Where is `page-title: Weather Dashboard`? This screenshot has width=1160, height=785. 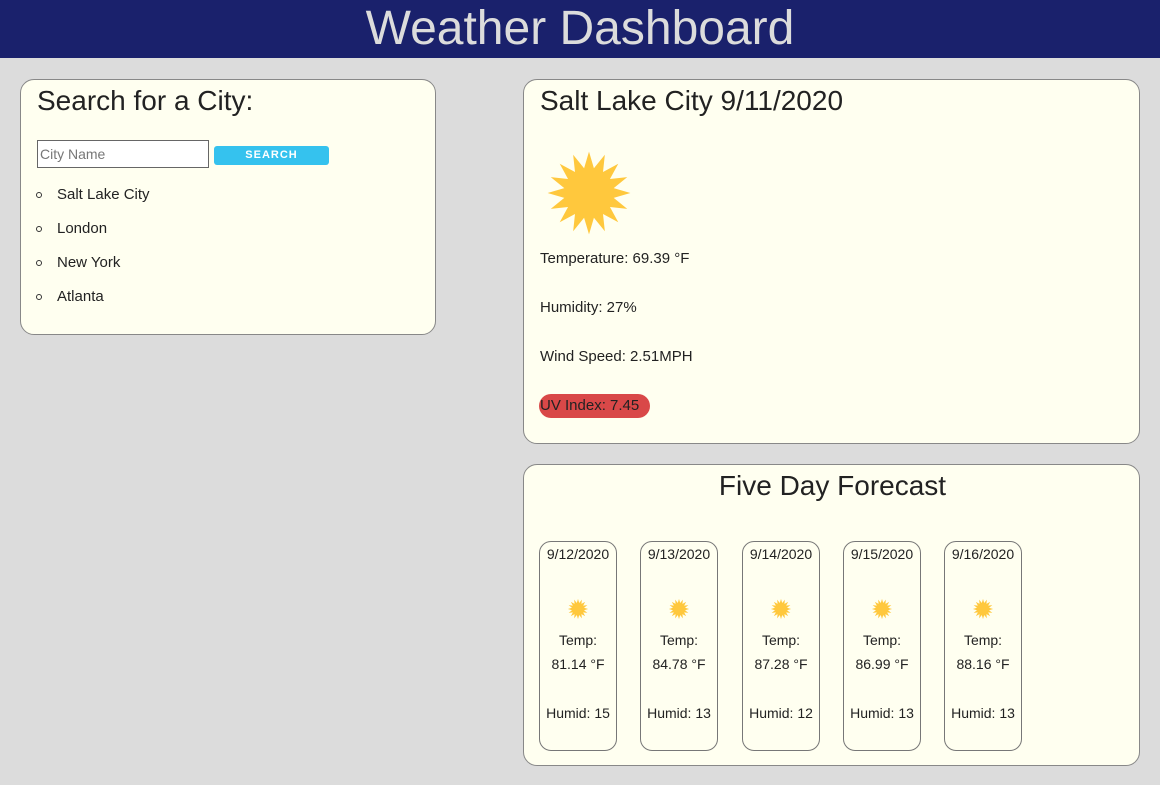 page-title: Weather Dashboard is located at coordinates (580, 28).